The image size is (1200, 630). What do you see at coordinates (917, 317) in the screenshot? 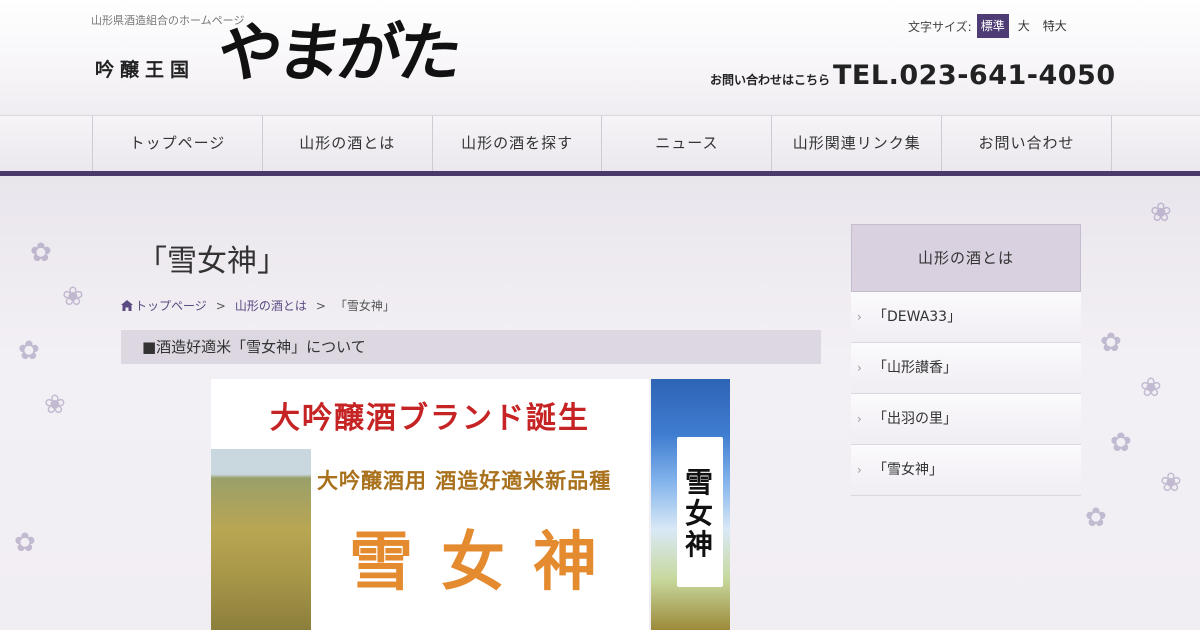
I see `sidebar-item-label: 「DEWA33」` at bounding box center [917, 317].